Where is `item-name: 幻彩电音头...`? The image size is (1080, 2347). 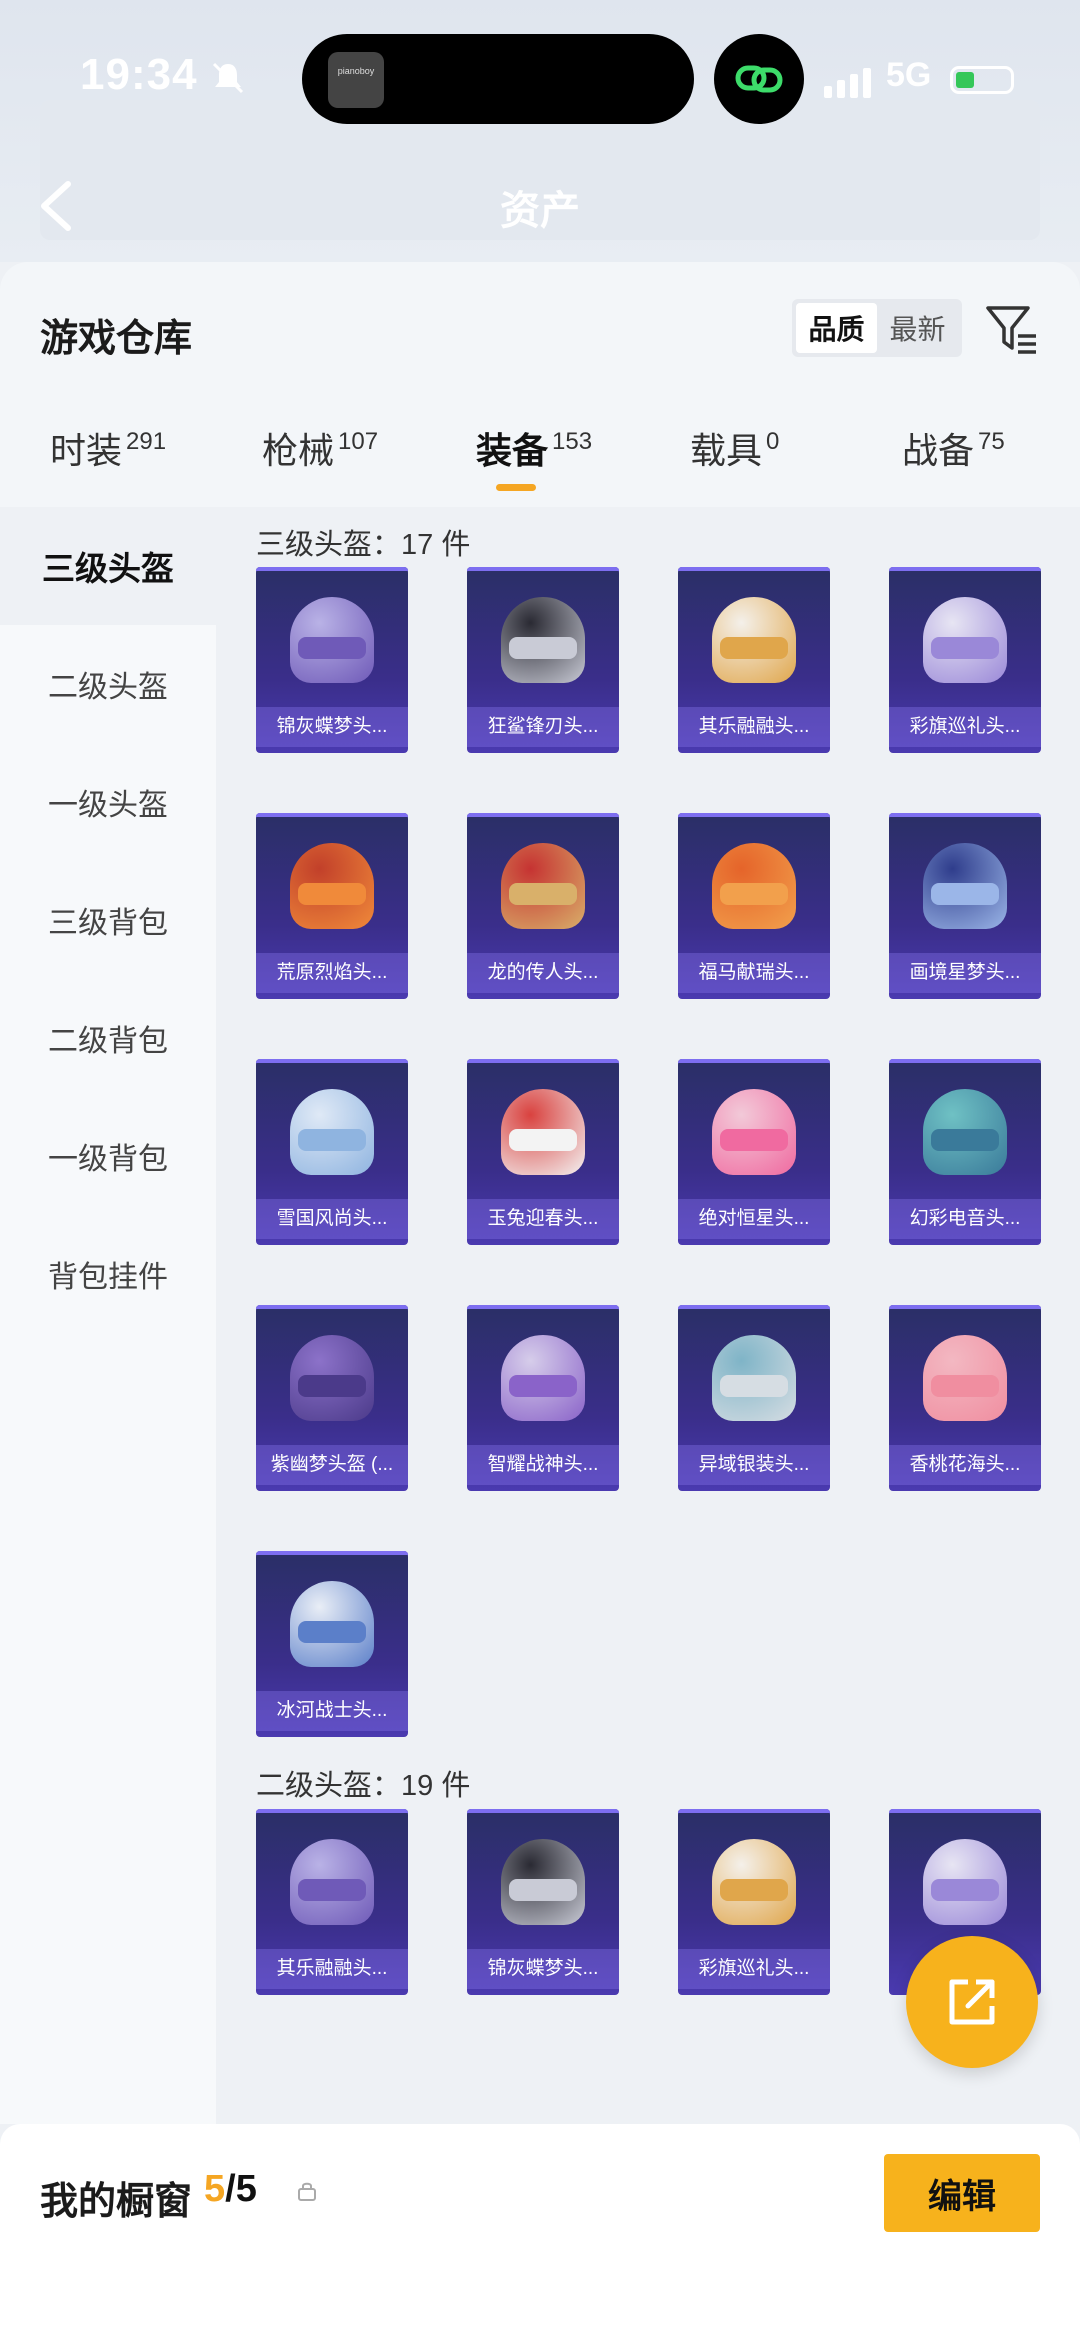 item-name: 幻彩电音头... is located at coordinates (965, 1219).